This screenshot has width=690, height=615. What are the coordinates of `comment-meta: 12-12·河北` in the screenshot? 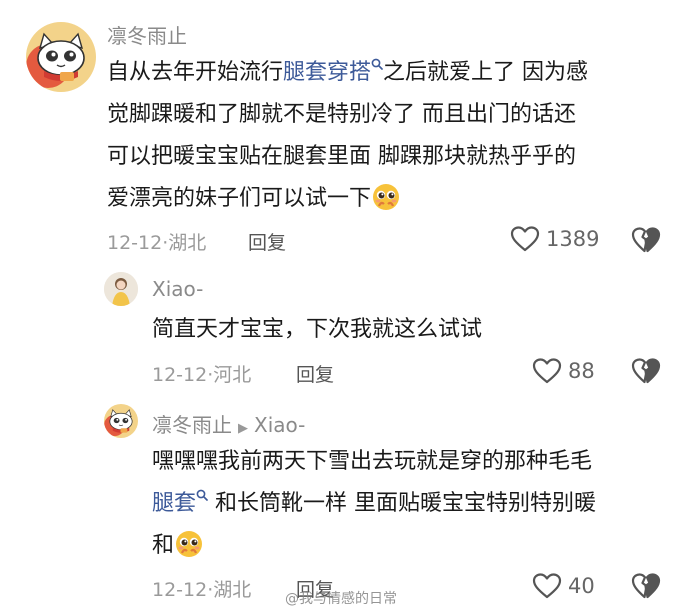 It's located at (202, 375).